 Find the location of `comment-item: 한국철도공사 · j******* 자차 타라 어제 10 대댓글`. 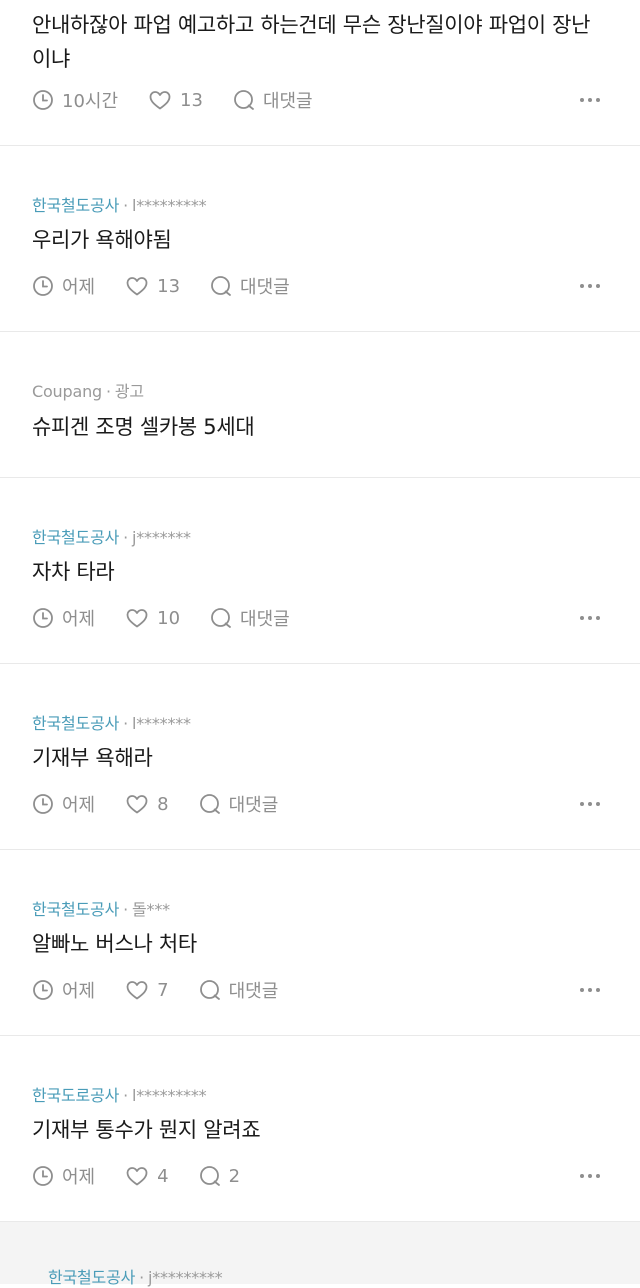

comment-item: 한국철도공사 · j******* 자차 타라 어제 10 대댓글 is located at coordinates (320, 571).